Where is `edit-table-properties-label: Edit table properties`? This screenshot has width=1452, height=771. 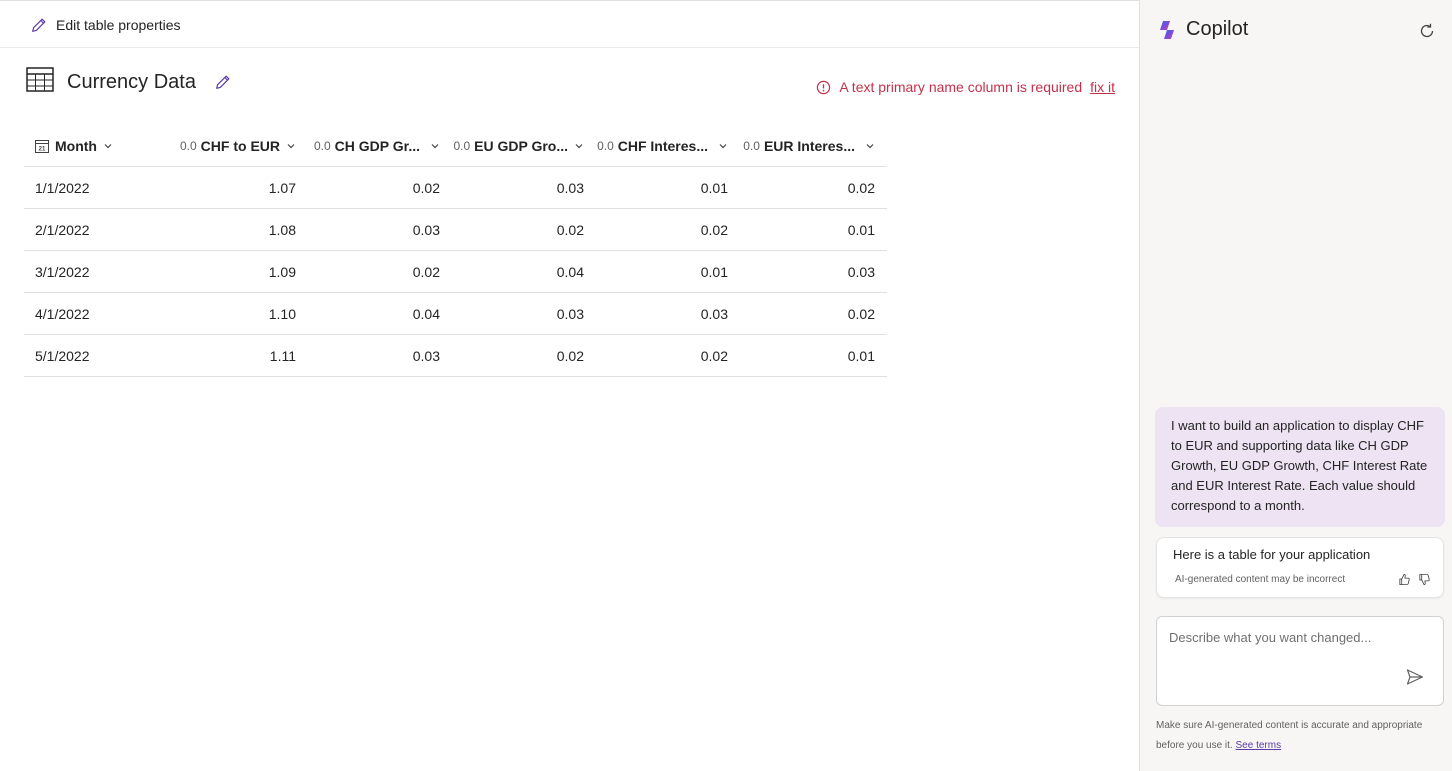 edit-table-properties-label: Edit table properties is located at coordinates (118, 25).